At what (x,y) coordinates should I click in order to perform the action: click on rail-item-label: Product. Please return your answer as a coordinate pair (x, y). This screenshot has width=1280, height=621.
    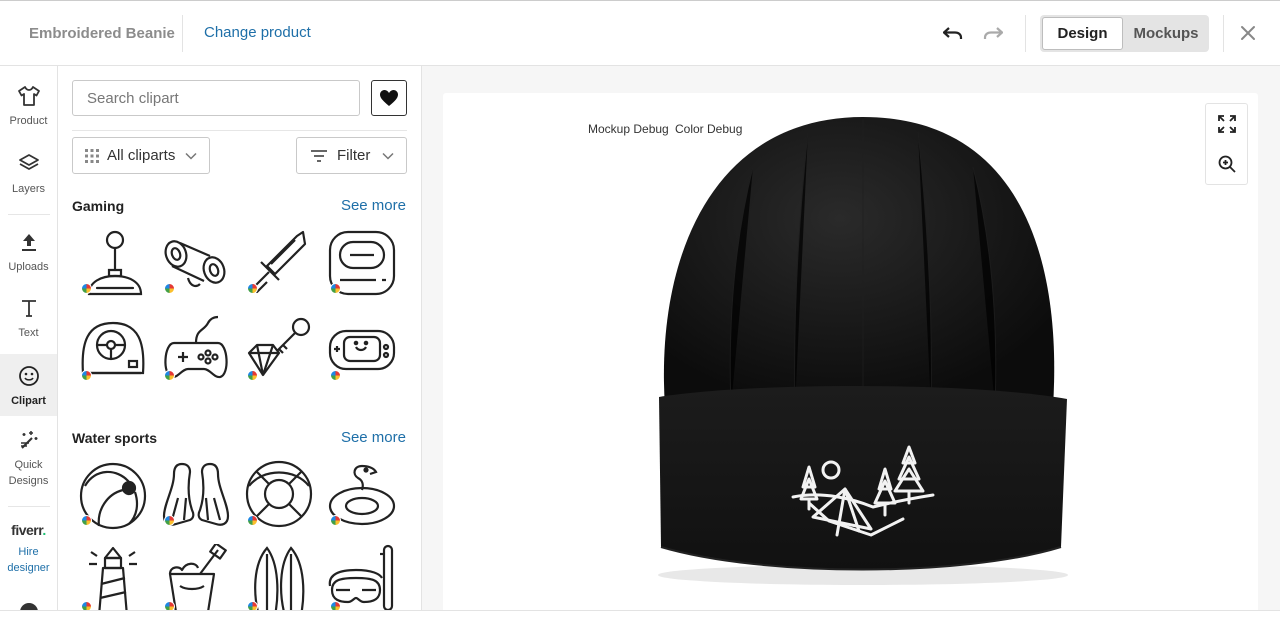
    Looking at the image, I should click on (28, 121).